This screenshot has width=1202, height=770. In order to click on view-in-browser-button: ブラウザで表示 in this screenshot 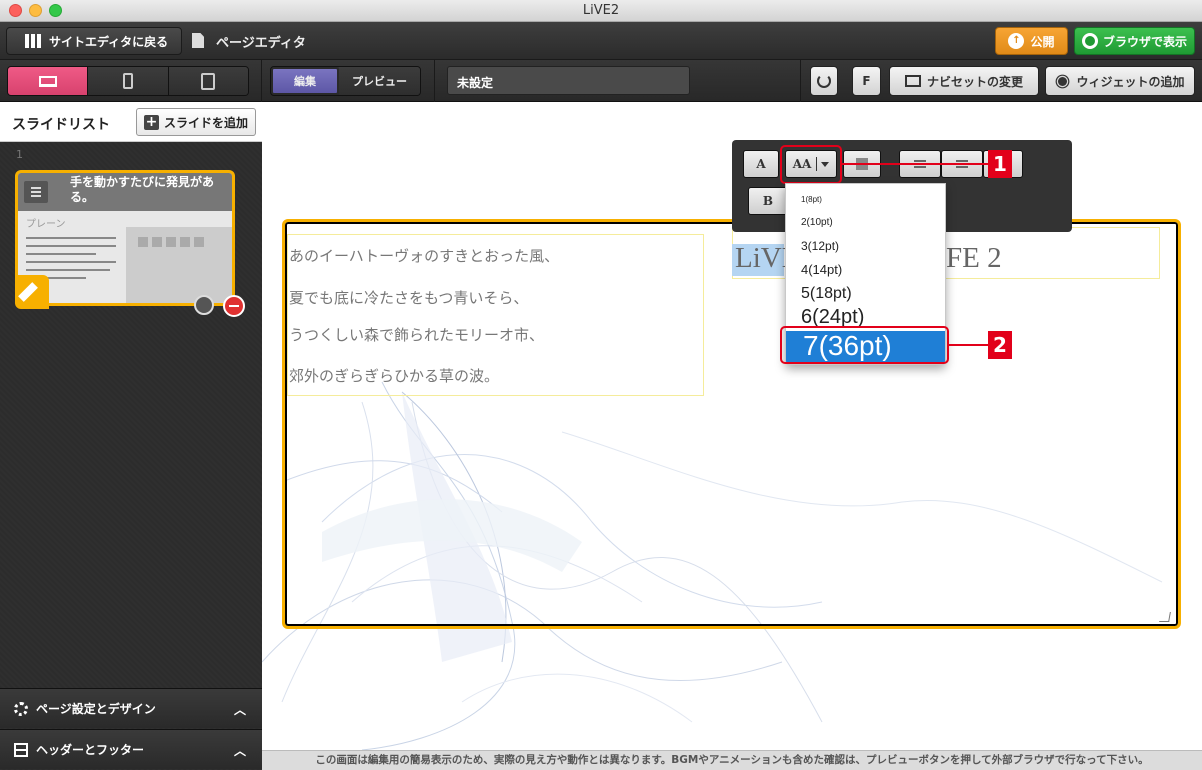, I will do `click(1134, 41)`.